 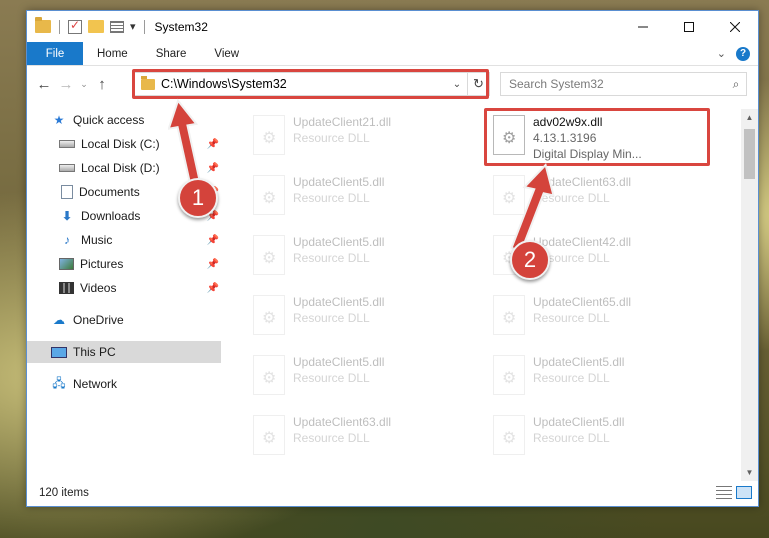 I want to click on recent-locations-icon: ⌄, so click(x=84, y=84).